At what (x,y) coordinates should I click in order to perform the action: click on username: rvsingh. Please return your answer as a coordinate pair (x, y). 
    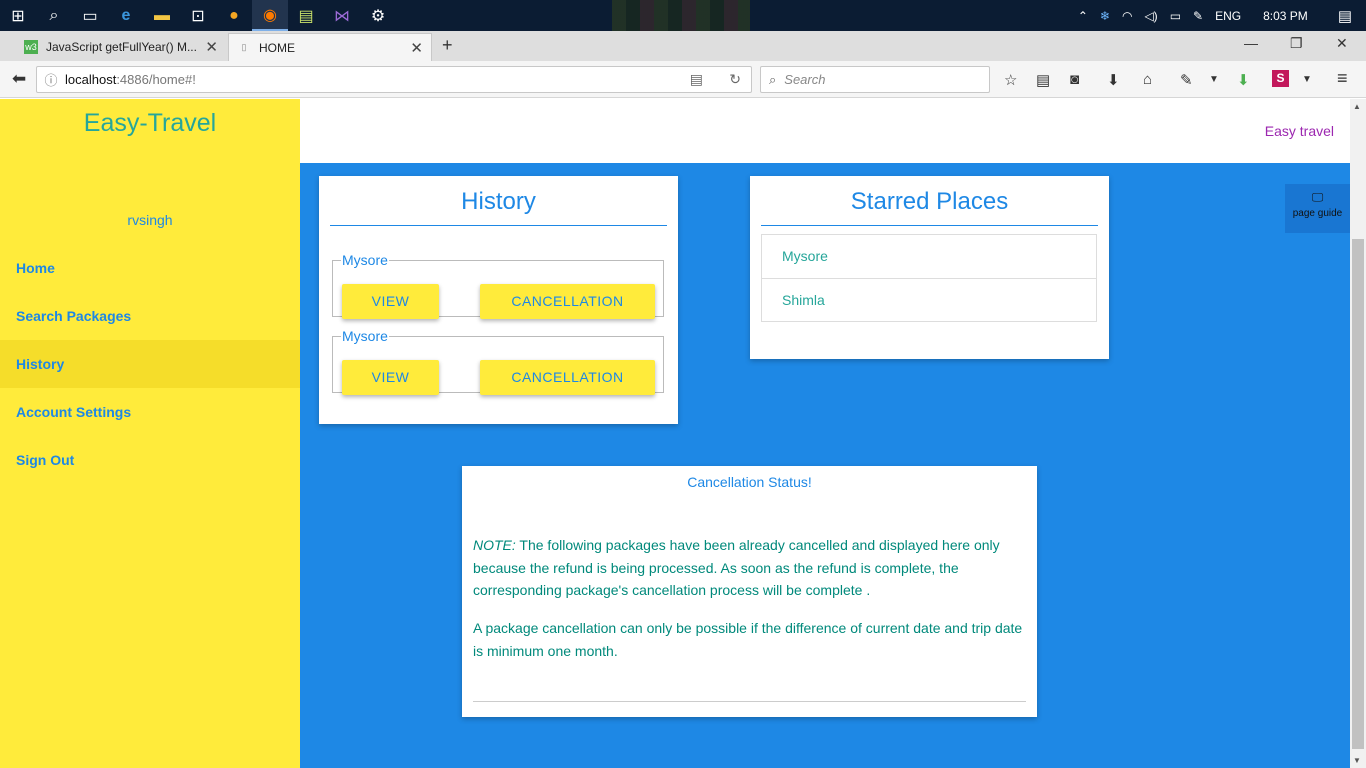
    Looking at the image, I should click on (150, 220).